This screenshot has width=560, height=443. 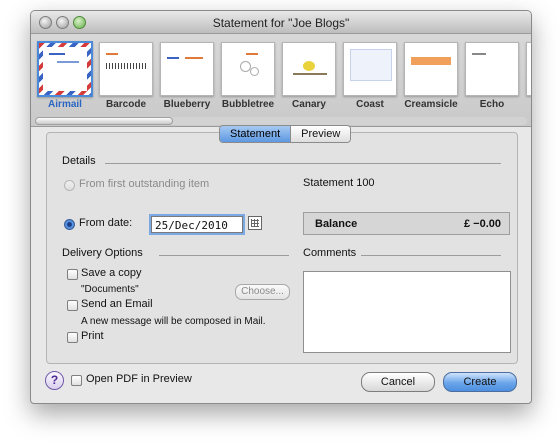 I want to click on tab-preview: Preview, so click(x=321, y=134).